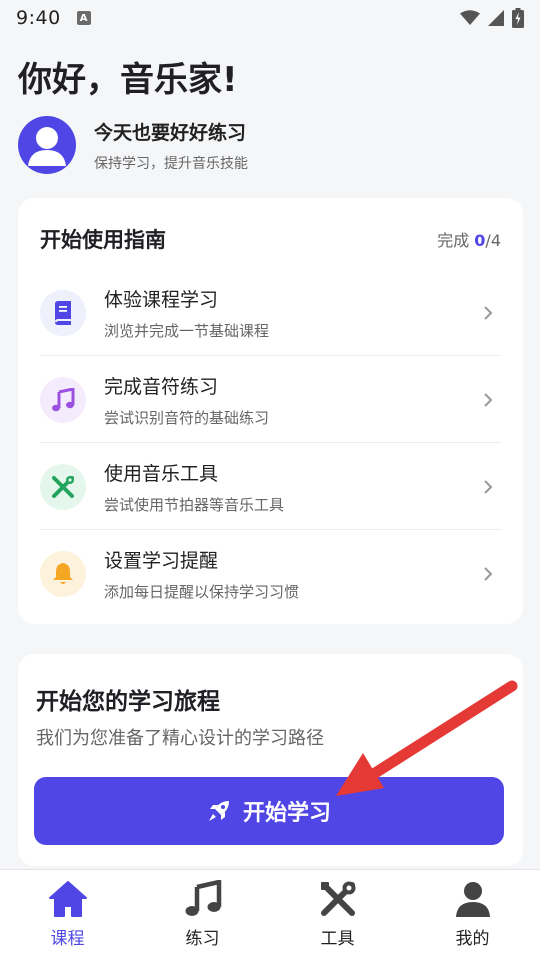  Describe the element at coordinates (170, 132) in the screenshot. I see `profile-title: 今天也要好好练习` at that location.